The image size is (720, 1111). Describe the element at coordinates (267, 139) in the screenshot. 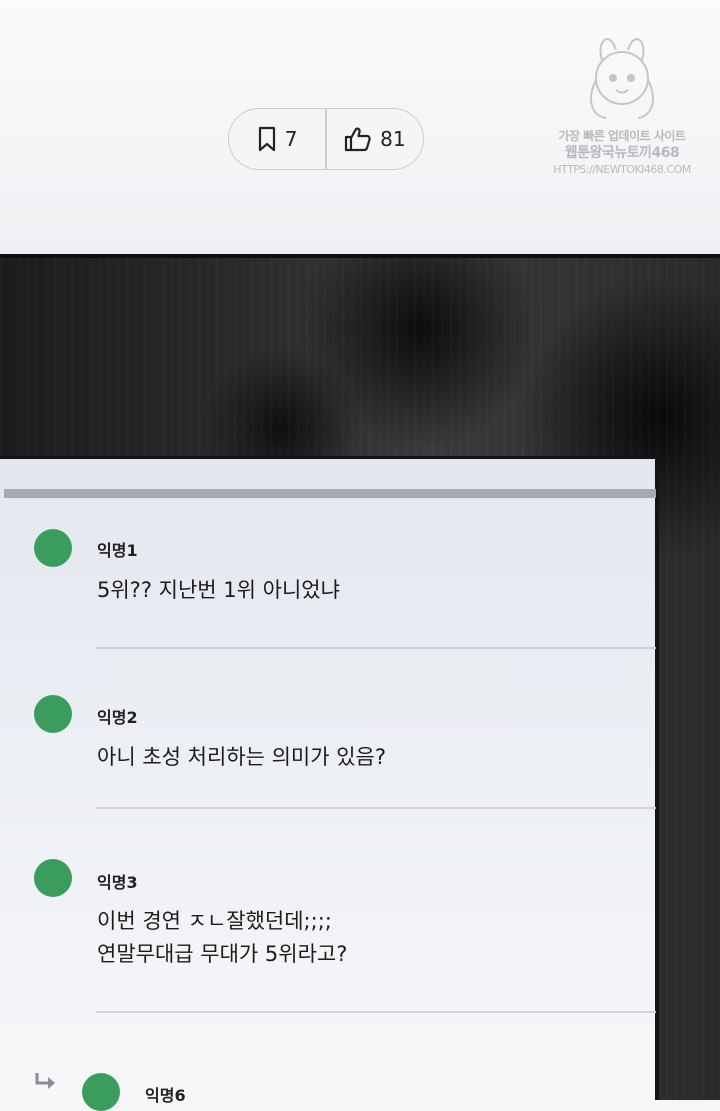

I see `bookmark-icon` at that location.